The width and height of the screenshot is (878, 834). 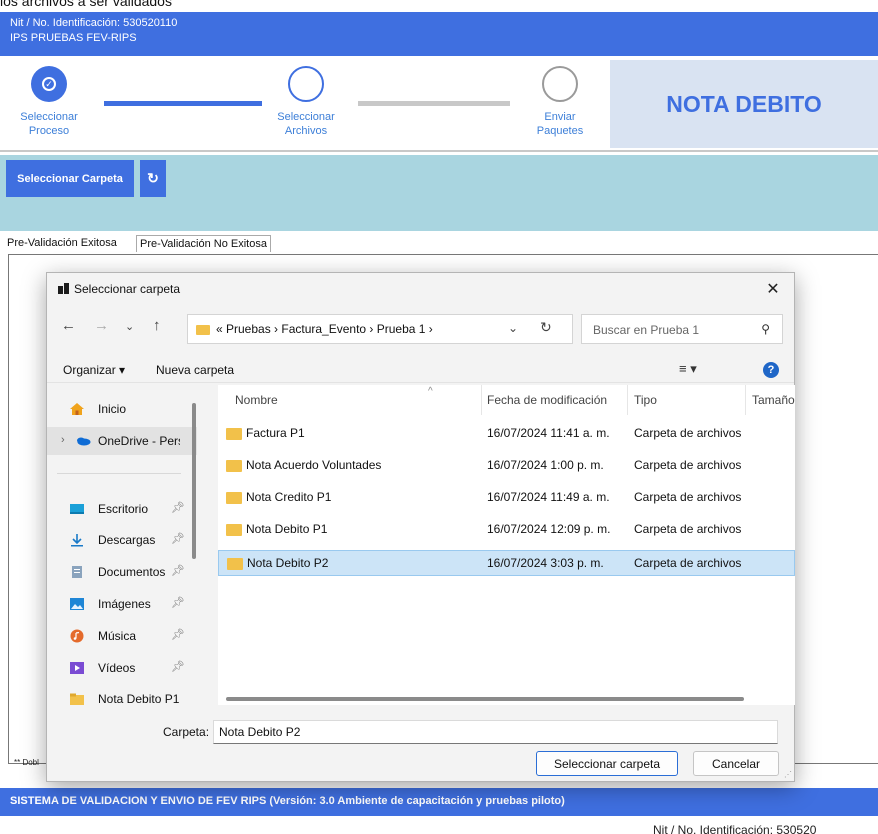 I want to click on step-current-icon, so click(x=306, y=84).